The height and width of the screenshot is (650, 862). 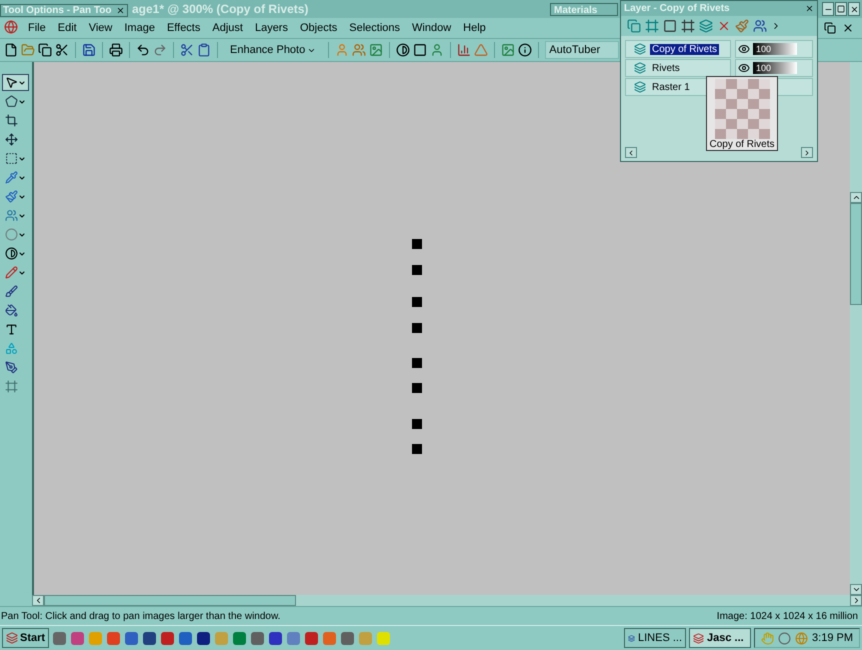 I want to click on menu-item: File, so click(x=37, y=28).